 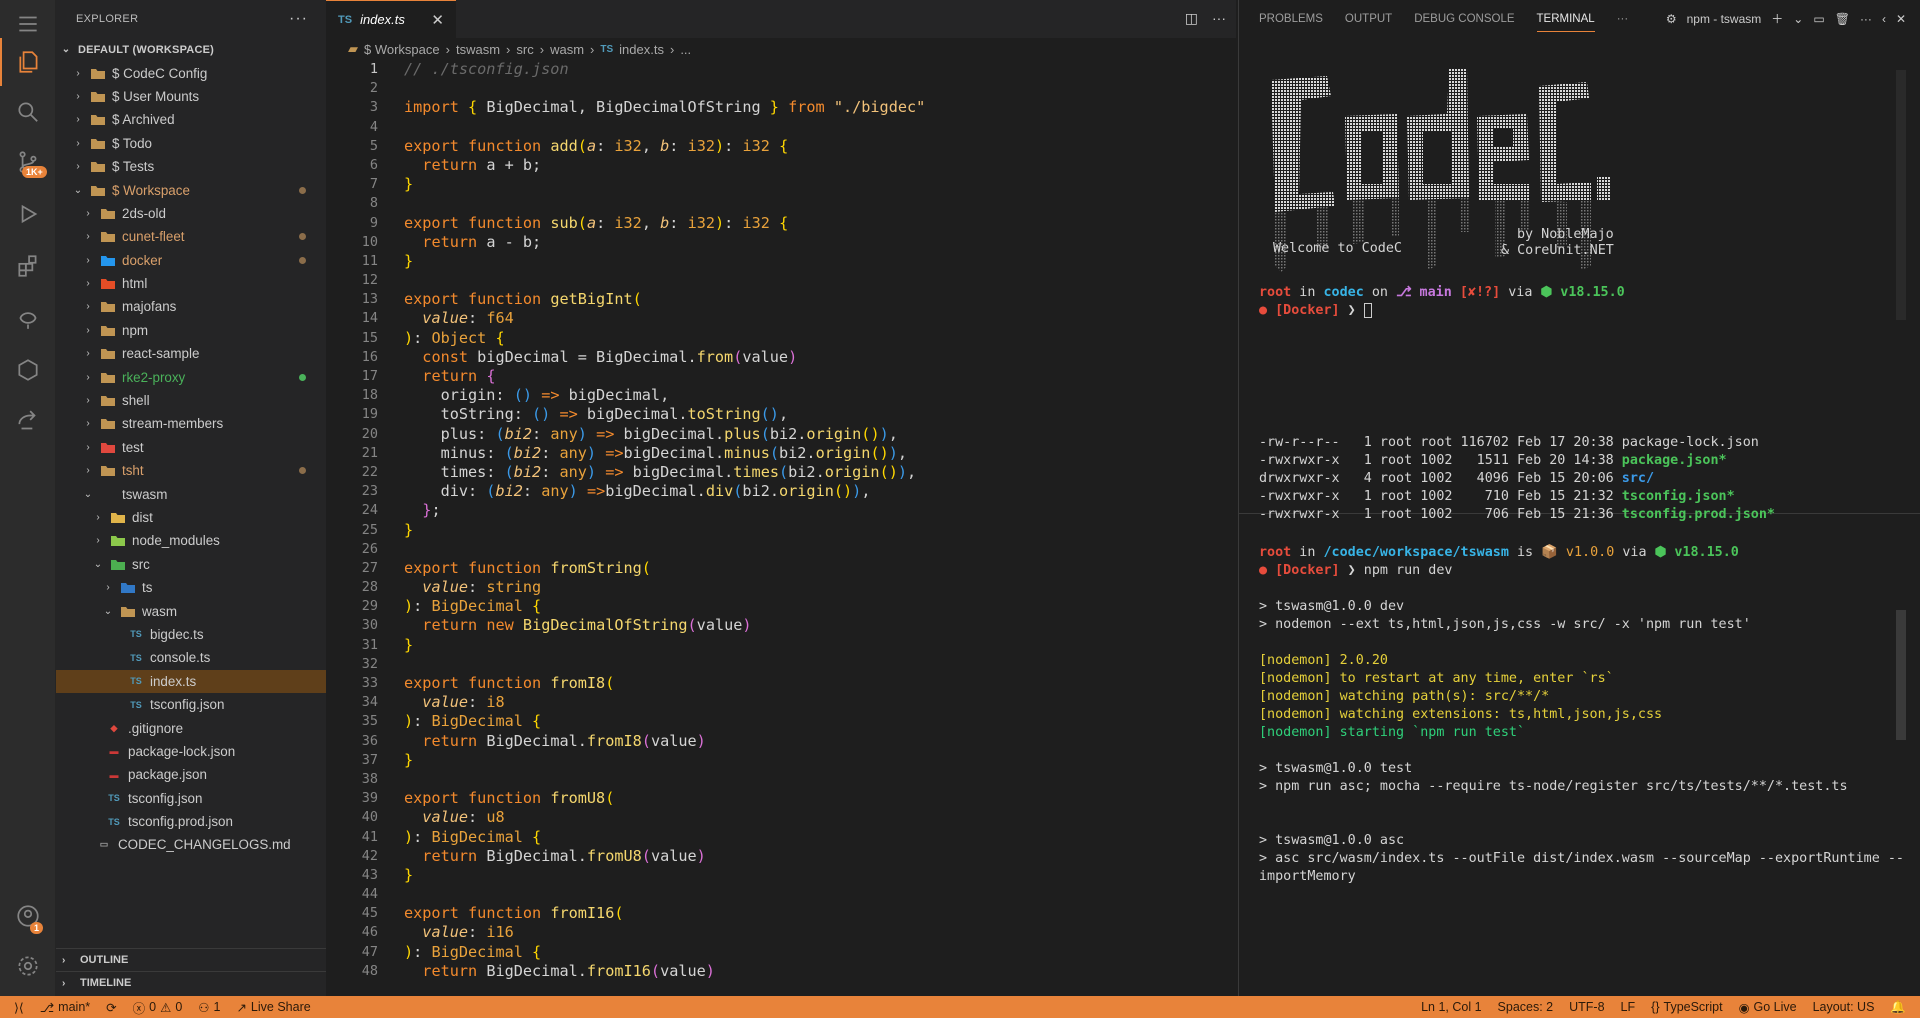 What do you see at coordinates (28, 112) in the screenshot?
I see `search-icon` at bounding box center [28, 112].